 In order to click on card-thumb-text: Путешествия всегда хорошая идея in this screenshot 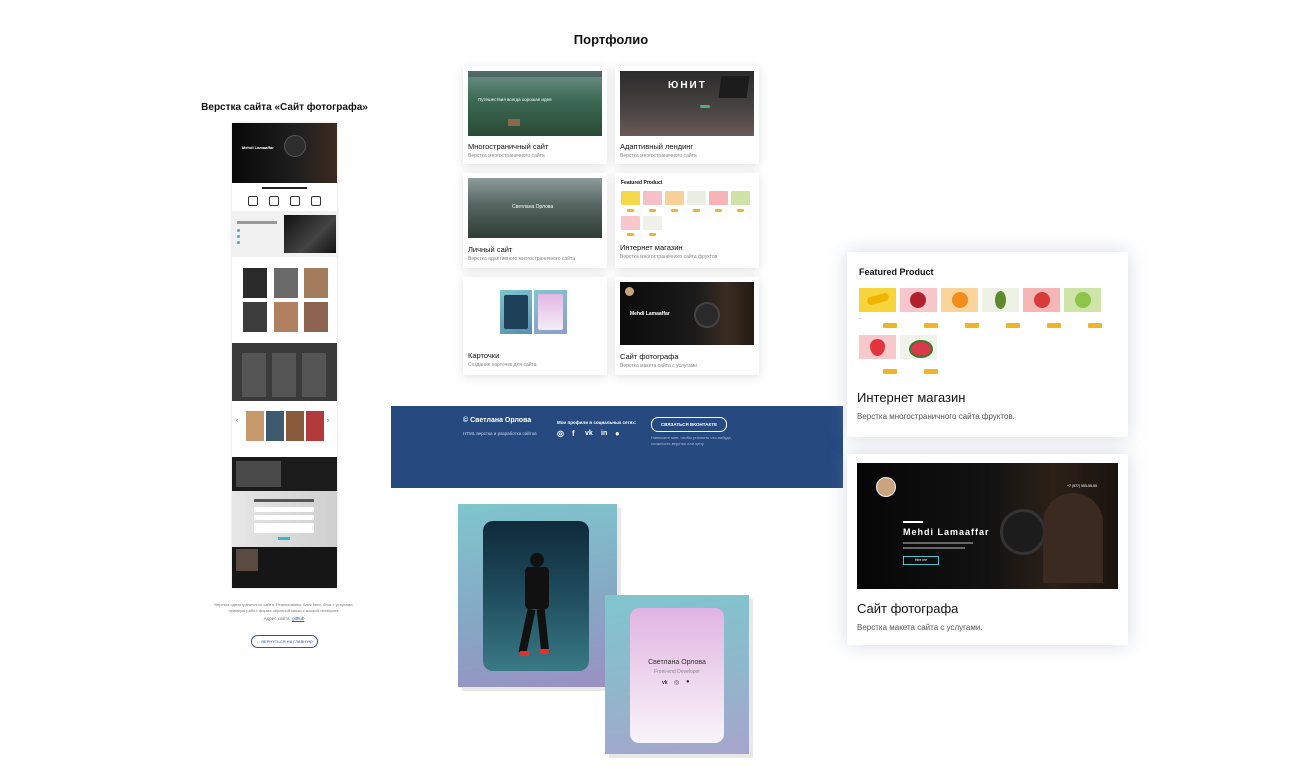, I will do `click(515, 99)`.